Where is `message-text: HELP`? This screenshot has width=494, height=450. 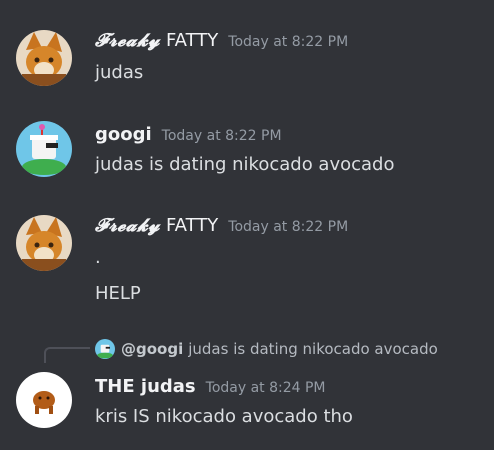
message-text: HELP is located at coordinates (118, 293).